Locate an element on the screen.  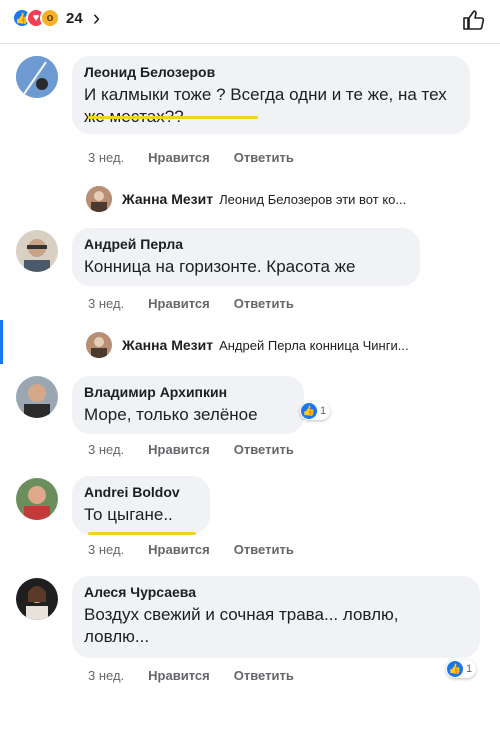
comment-bubble: Владимир Архипкин Море, только зелёное is located at coordinates (188, 405).